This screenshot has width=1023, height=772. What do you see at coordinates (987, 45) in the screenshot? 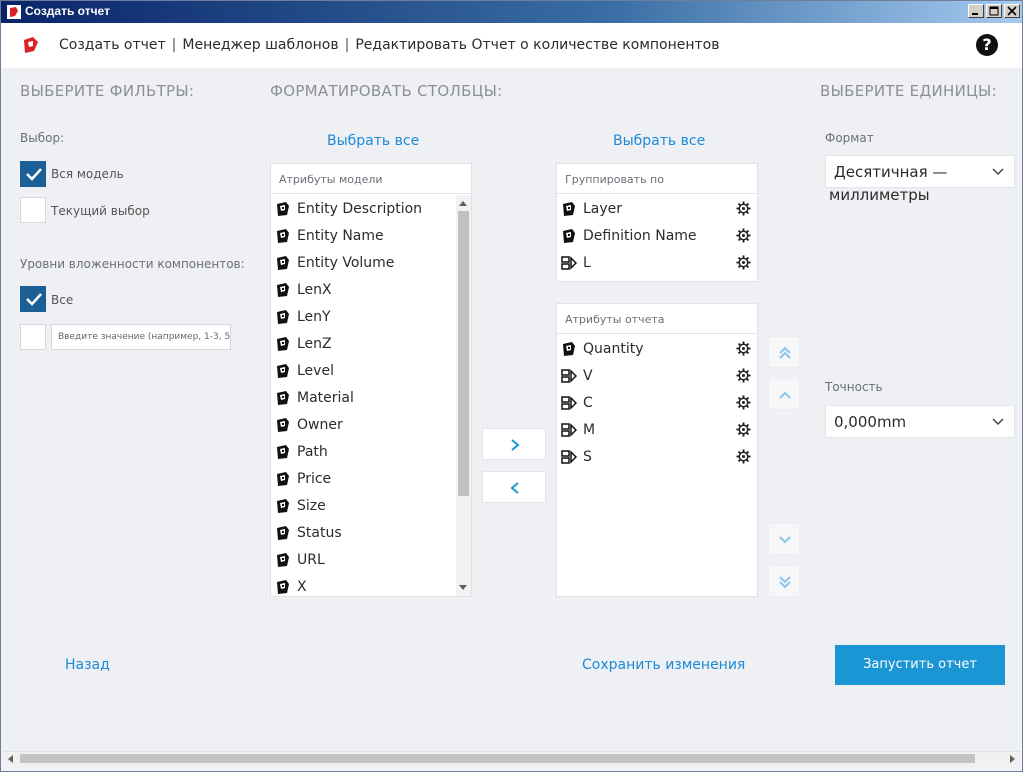
I see `help-icon: ?` at bounding box center [987, 45].